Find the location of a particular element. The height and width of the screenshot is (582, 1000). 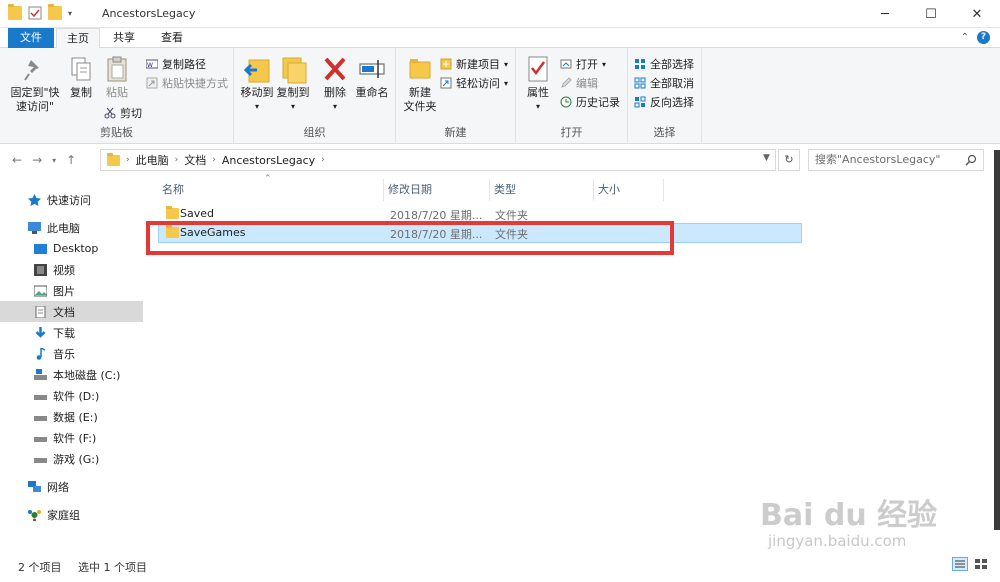

rename-button: 重命名 is located at coordinates (372, 77).